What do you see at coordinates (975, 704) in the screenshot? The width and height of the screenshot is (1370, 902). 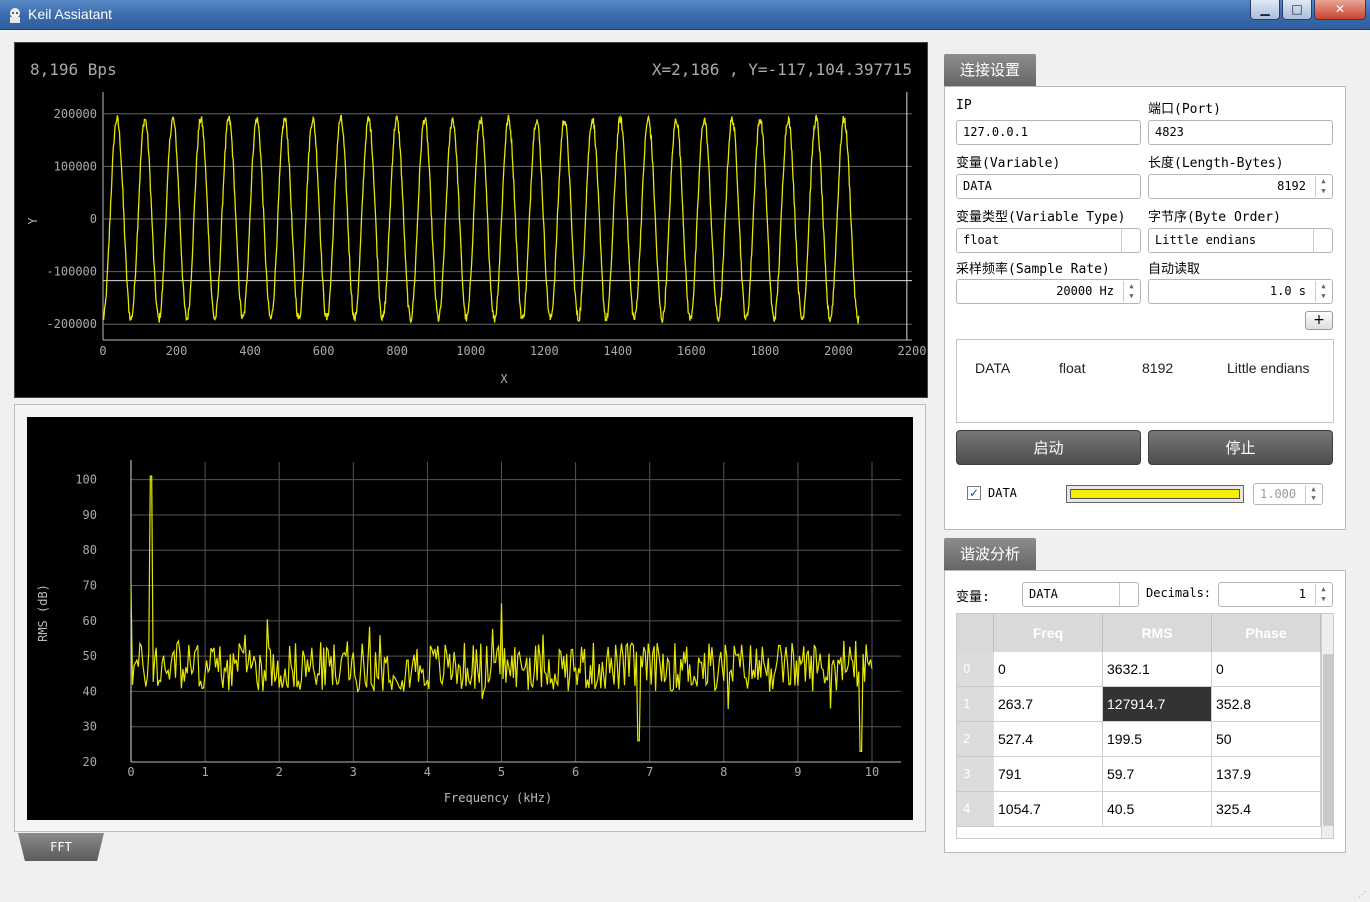 I see `row-index: 1` at bounding box center [975, 704].